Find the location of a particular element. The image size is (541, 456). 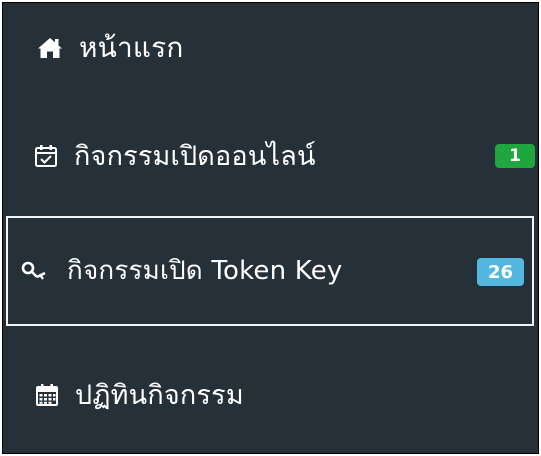

home-icon is located at coordinates (50, 48).